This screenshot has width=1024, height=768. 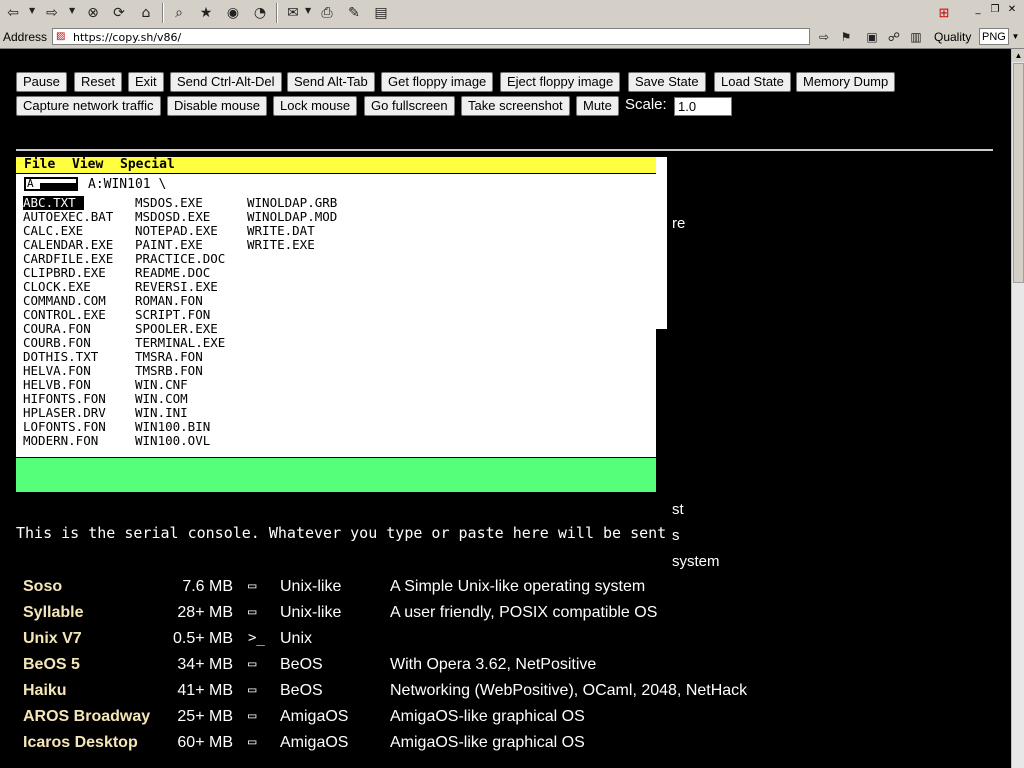 What do you see at coordinates (354, 13) in the screenshot?
I see `edit-icon: ✎` at bounding box center [354, 13].